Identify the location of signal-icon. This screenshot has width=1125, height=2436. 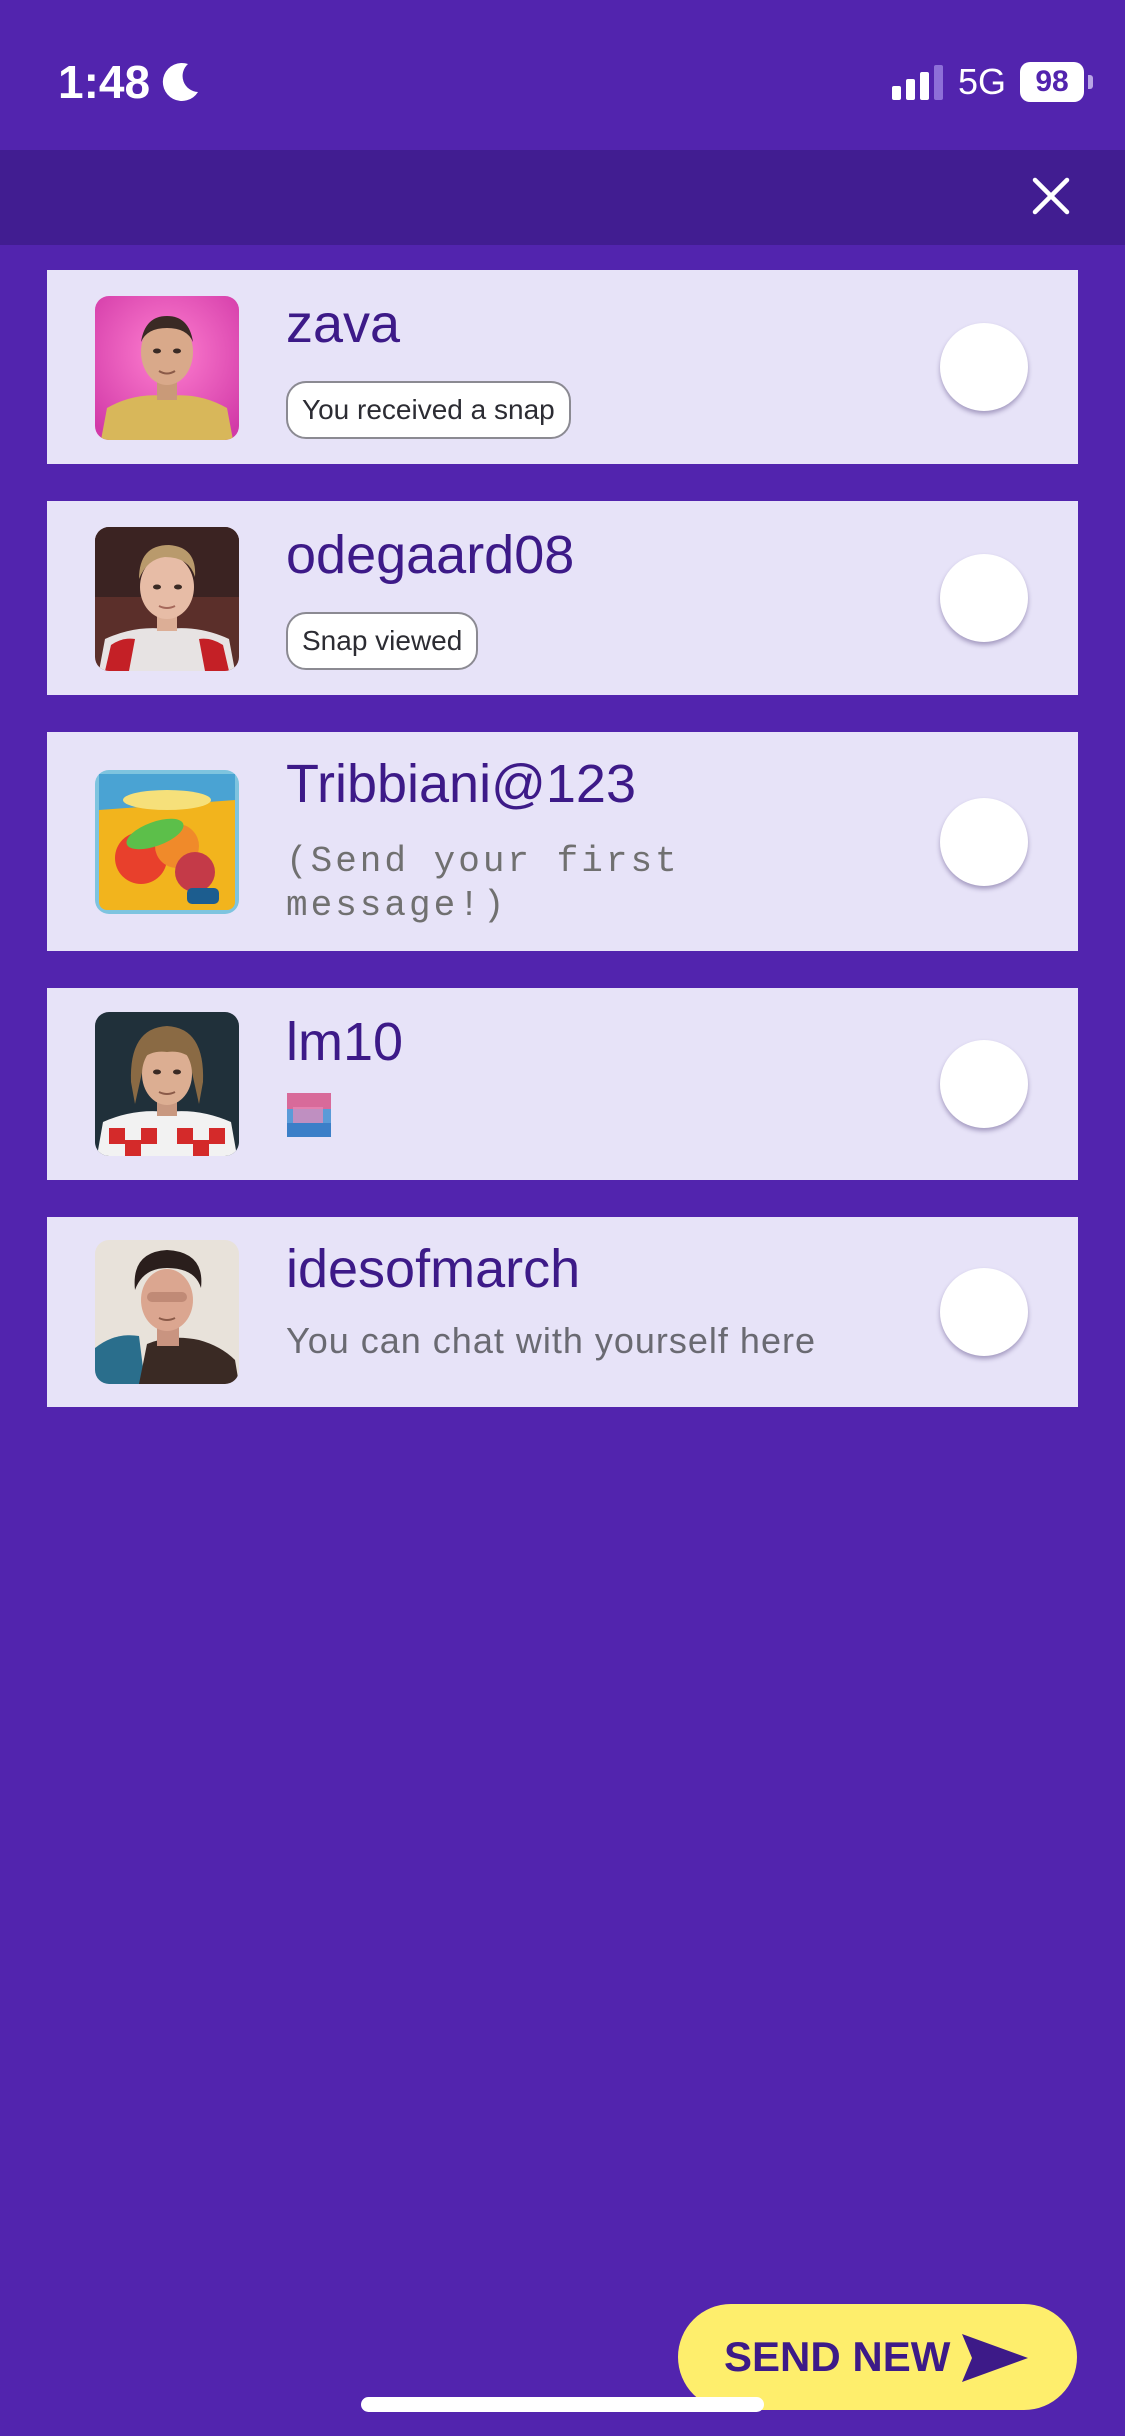
(917, 82).